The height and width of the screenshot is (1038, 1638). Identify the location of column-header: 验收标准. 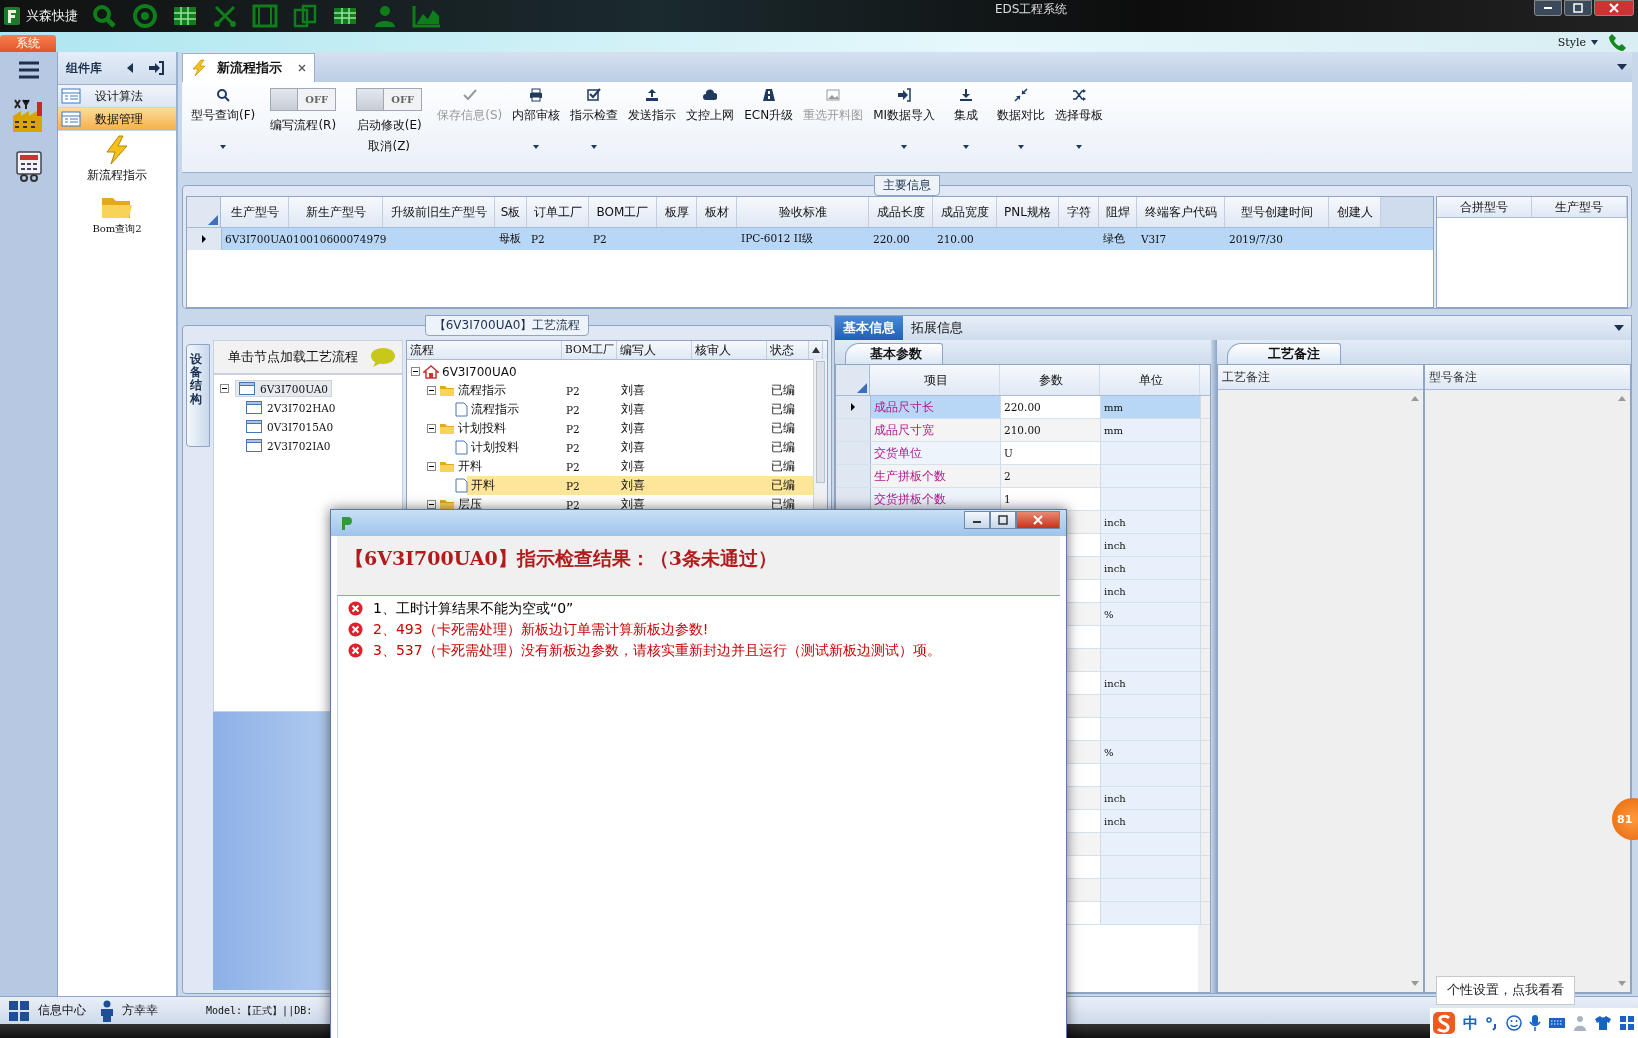
(803, 212).